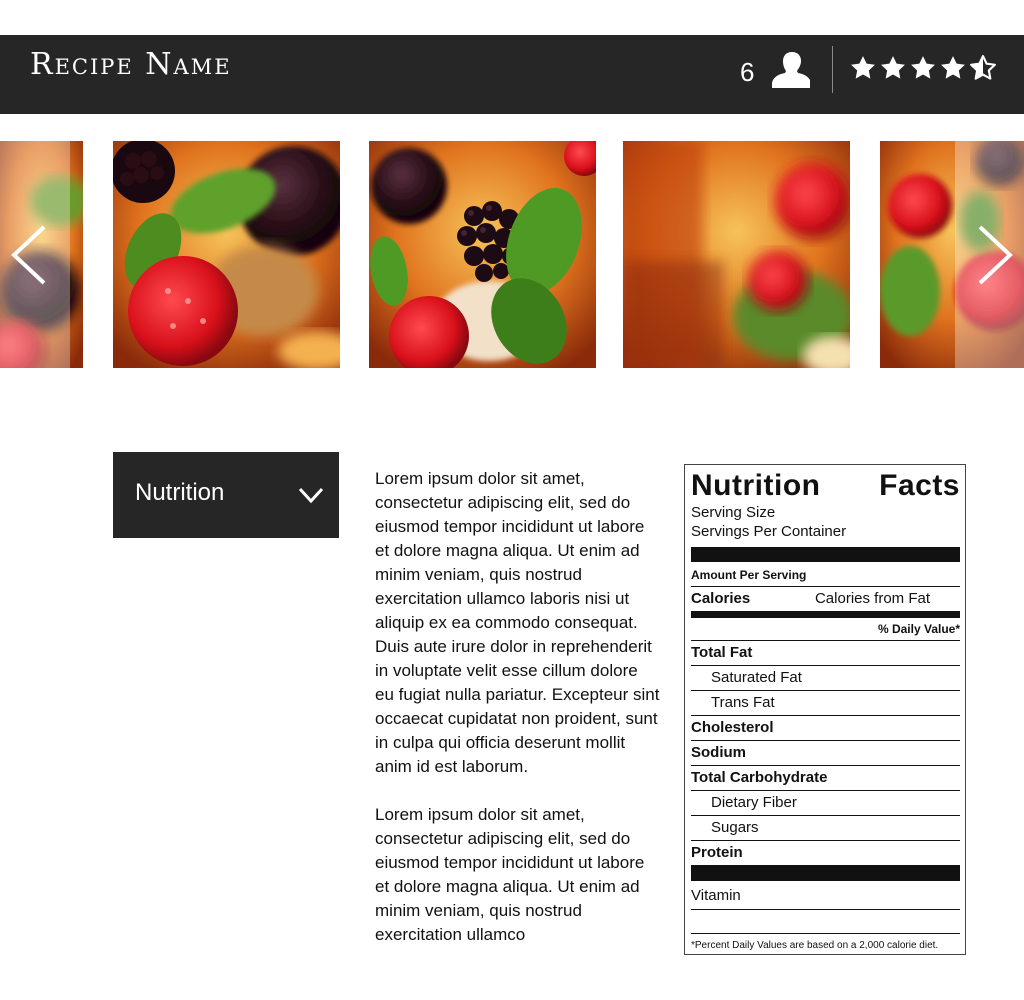  What do you see at coordinates (825, 896) in the screenshot?
I see `vitamin-row: Vitamin` at bounding box center [825, 896].